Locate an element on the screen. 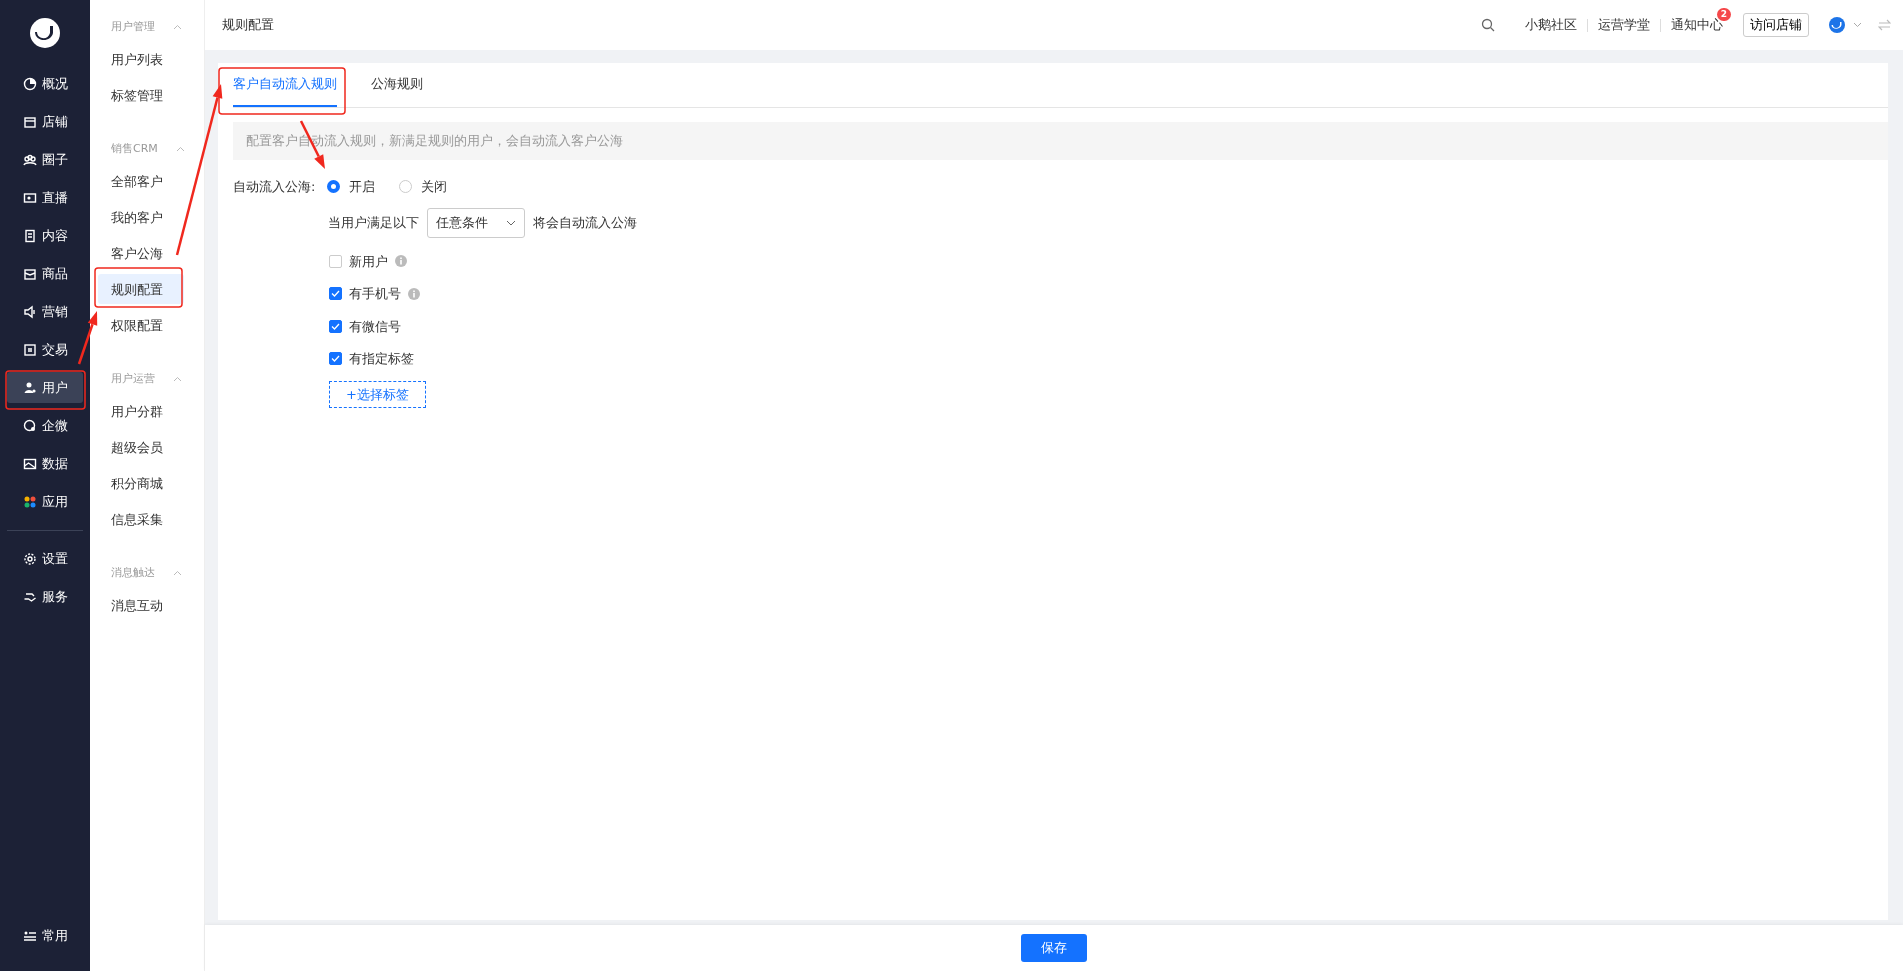  sidebar-item: 直播 is located at coordinates (45, 197).